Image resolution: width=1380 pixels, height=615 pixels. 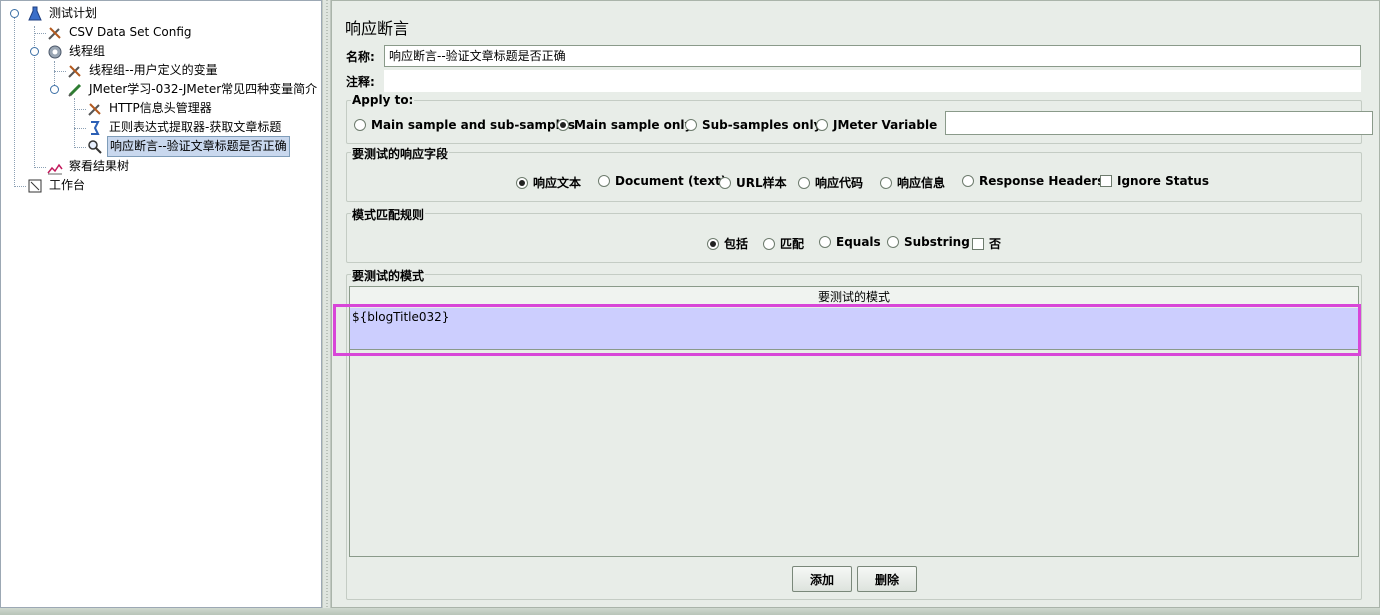 I want to click on pattern-rule-group: 模式匹配规则 包括 匹配 Equals Substring 否, so click(x=854, y=234).